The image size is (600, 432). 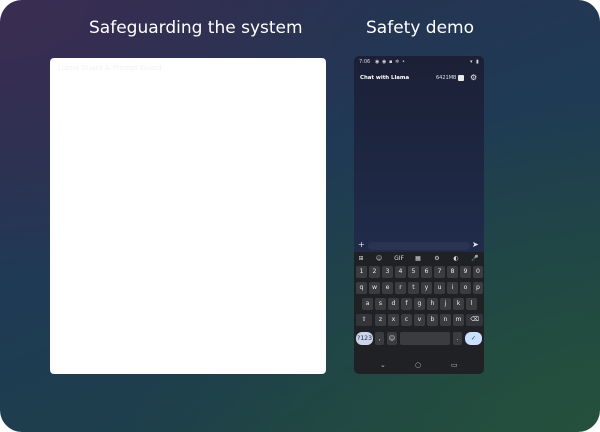 What do you see at coordinates (364, 320) in the screenshot?
I see `shift-key: ⇧` at bounding box center [364, 320].